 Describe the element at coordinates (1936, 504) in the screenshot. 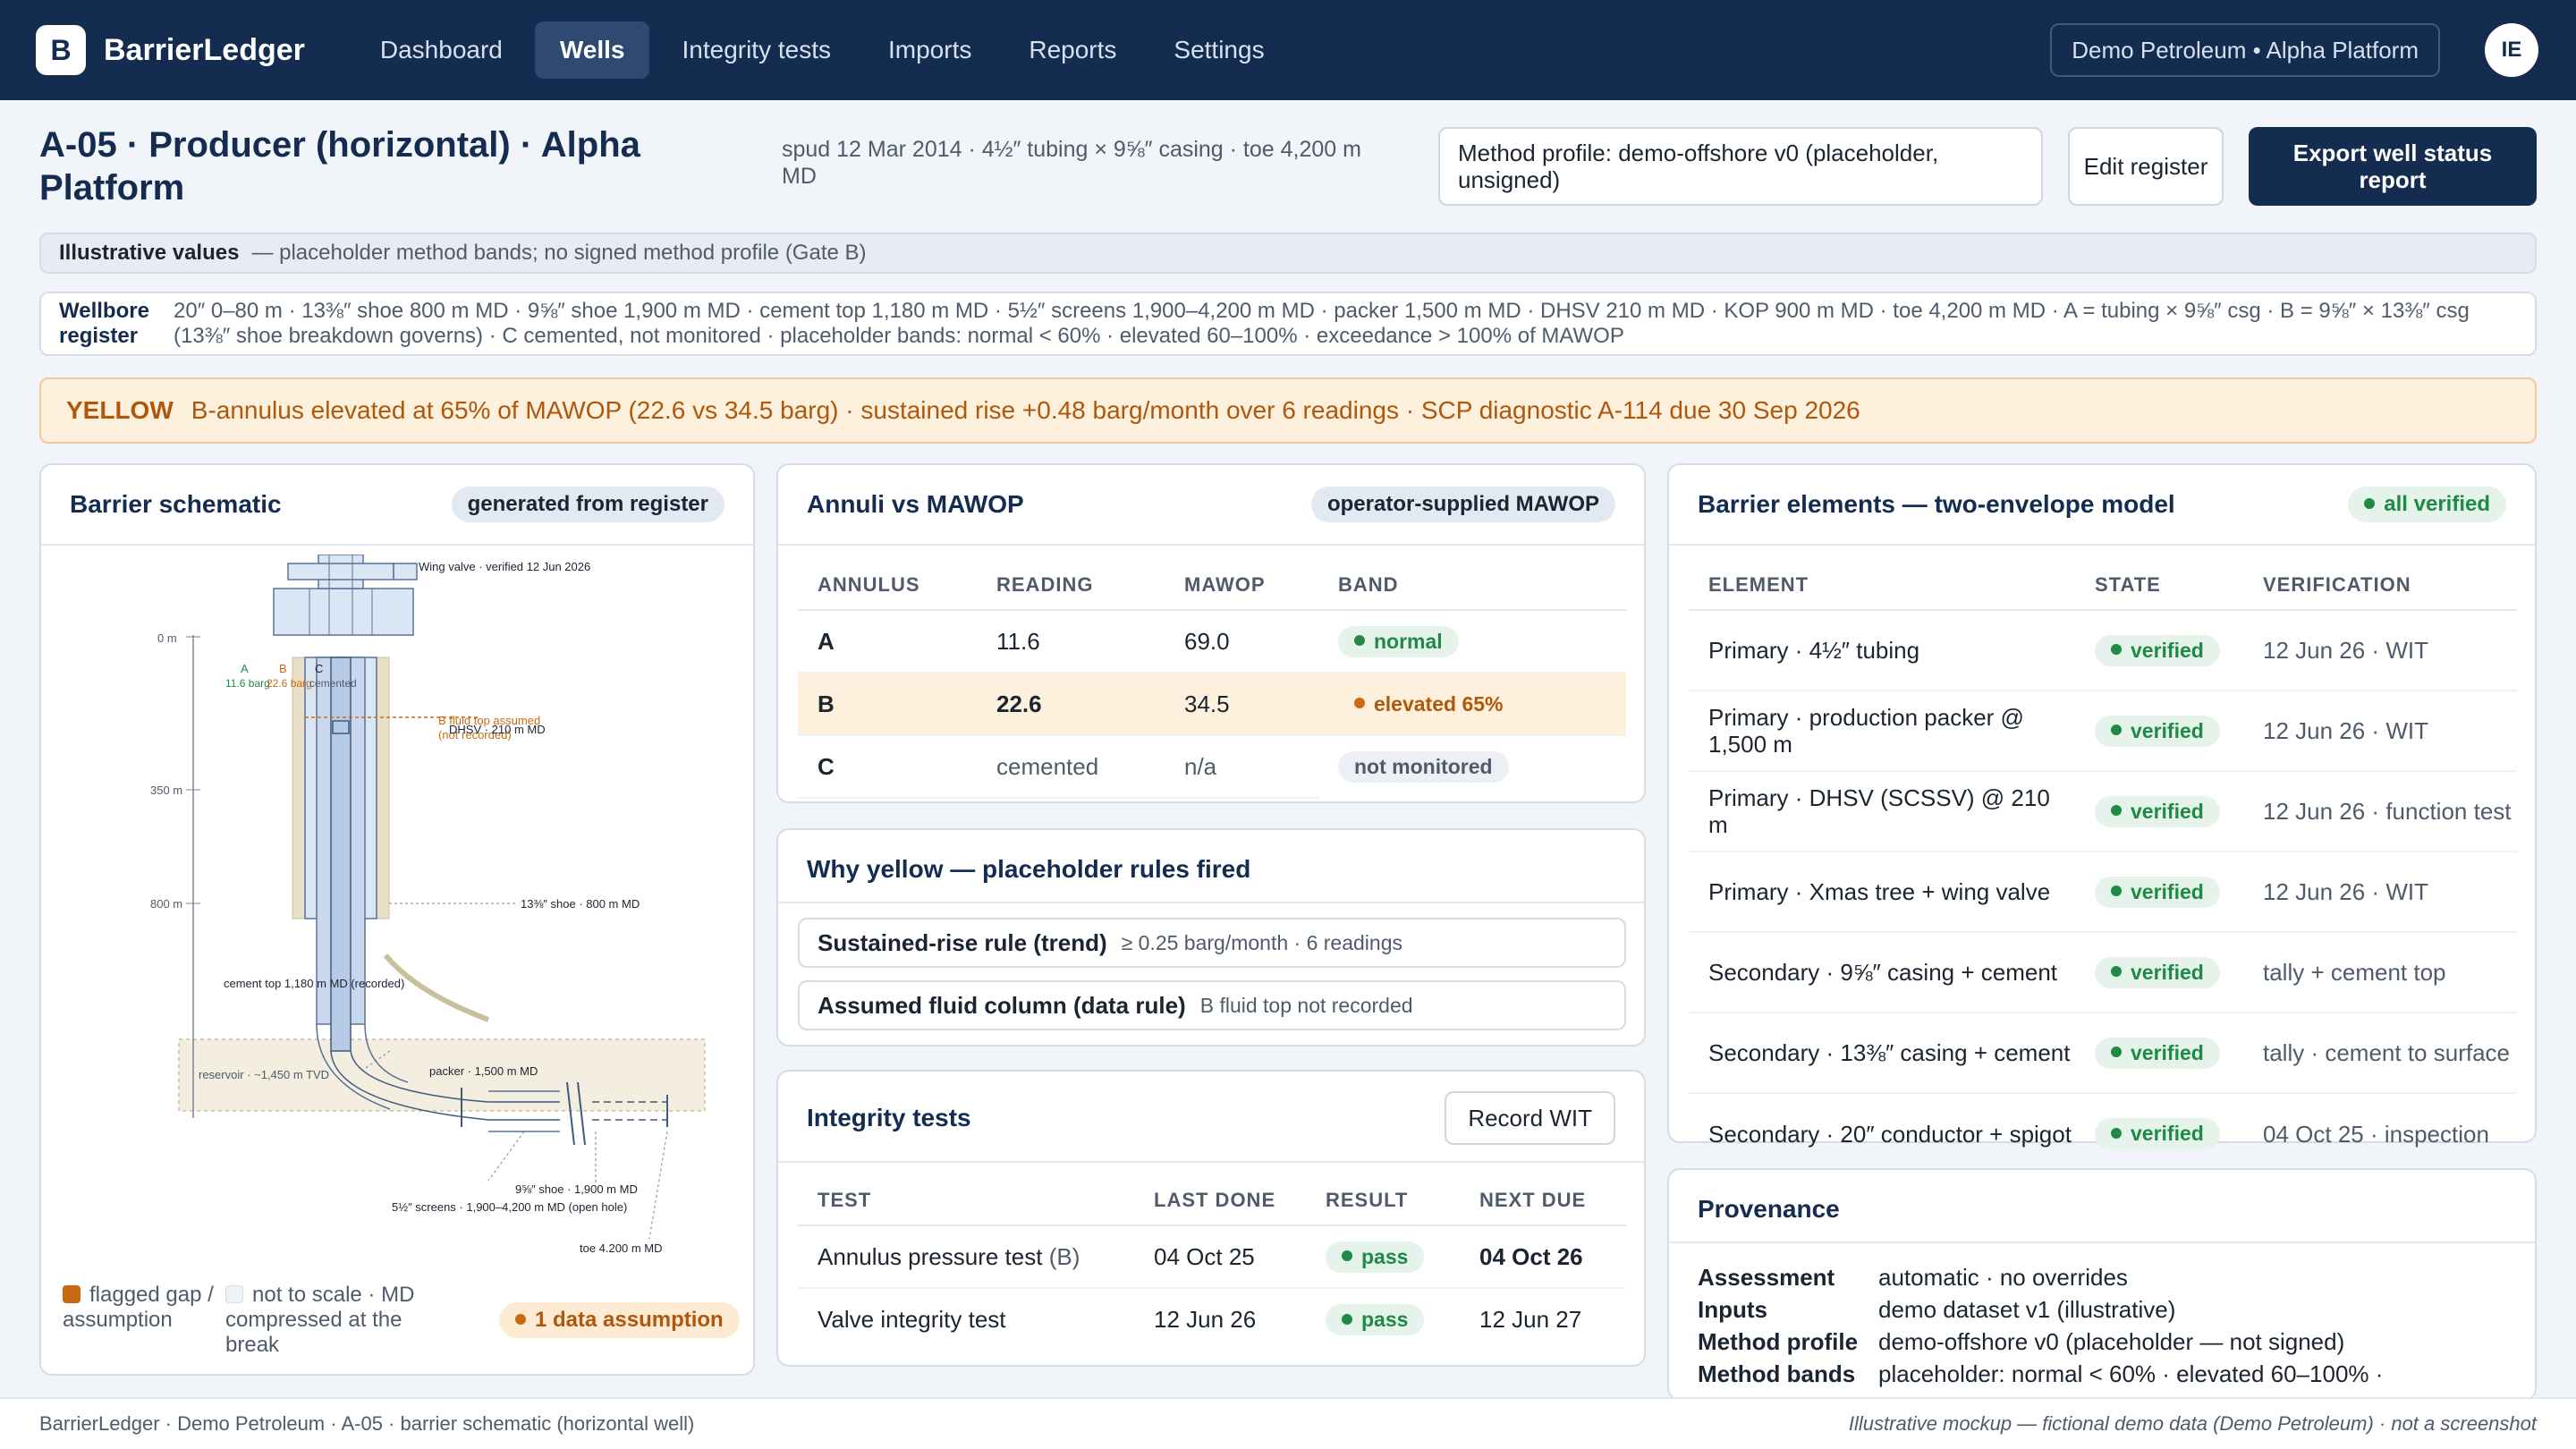

I see `panel-title: Barrier elements — two-envelope model` at that location.